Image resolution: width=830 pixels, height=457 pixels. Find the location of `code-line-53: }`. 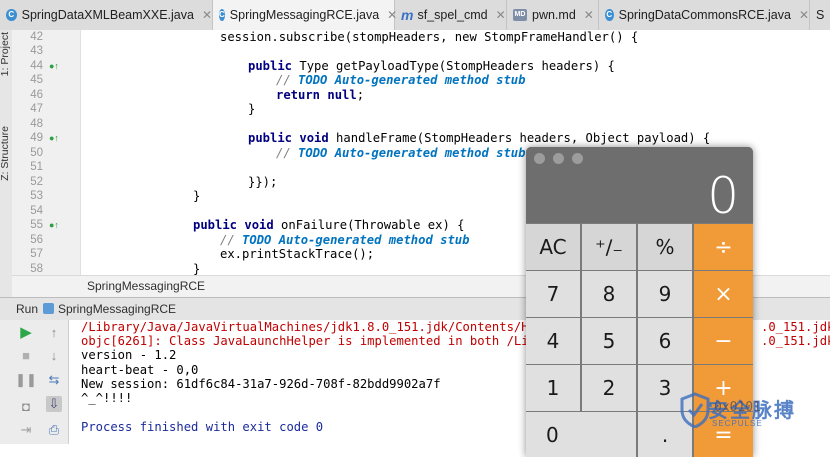

code-line-53: } is located at coordinates (197, 196).